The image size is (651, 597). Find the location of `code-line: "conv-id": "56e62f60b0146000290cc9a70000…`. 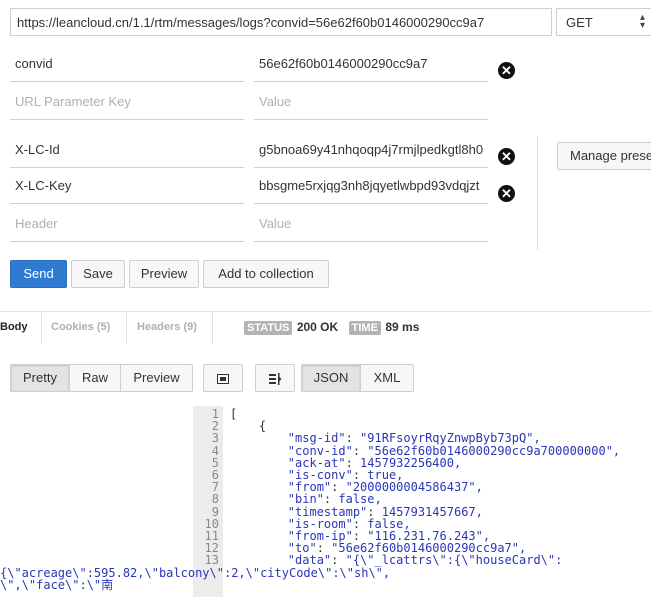

code-line: "conv-id": "56e62f60b0146000290cc9a70000… is located at coordinates (425, 451).